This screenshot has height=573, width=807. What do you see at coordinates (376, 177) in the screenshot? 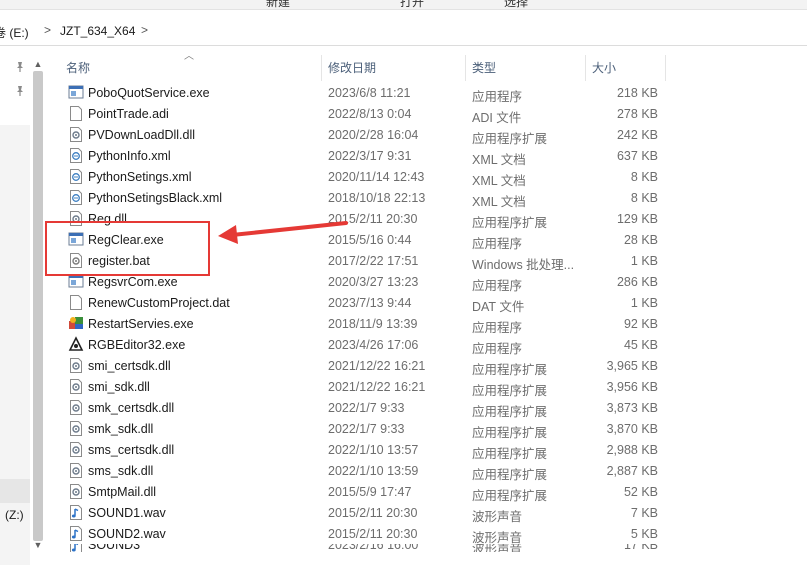
I see `file-modified-date: 2020/11/14 12:43` at bounding box center [376, 177].